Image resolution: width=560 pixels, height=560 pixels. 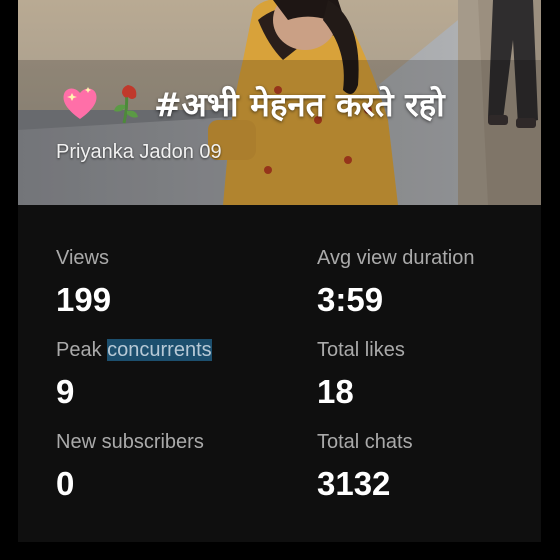 What do you see at coordinates (130, 442) in the screenshot?
I see `new-subscribers-label: New subscribers` at bounding box center [130, 442].